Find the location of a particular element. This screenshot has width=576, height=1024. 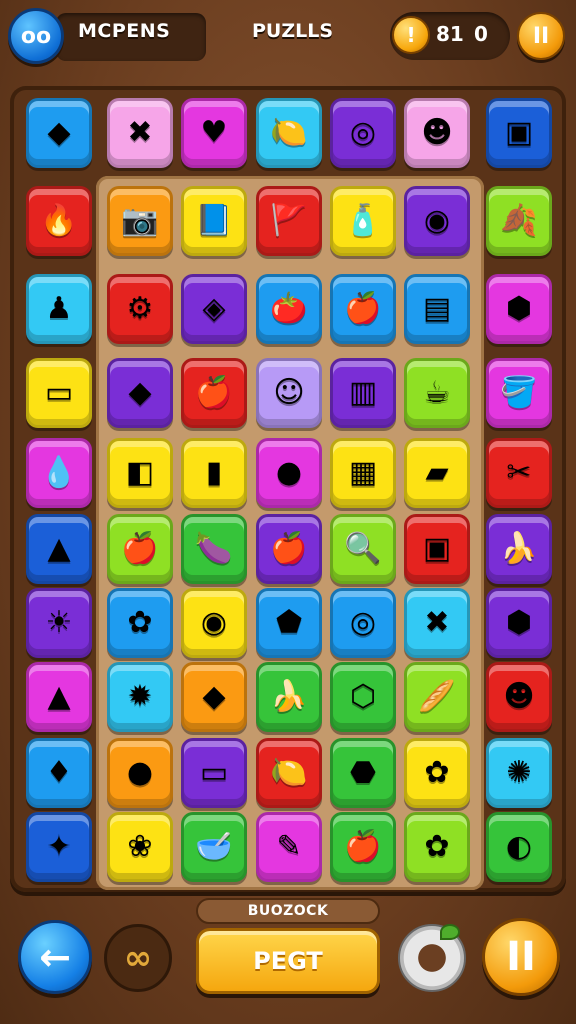

yellow-target-tile: ◉ is located at coordinates (214, 623).